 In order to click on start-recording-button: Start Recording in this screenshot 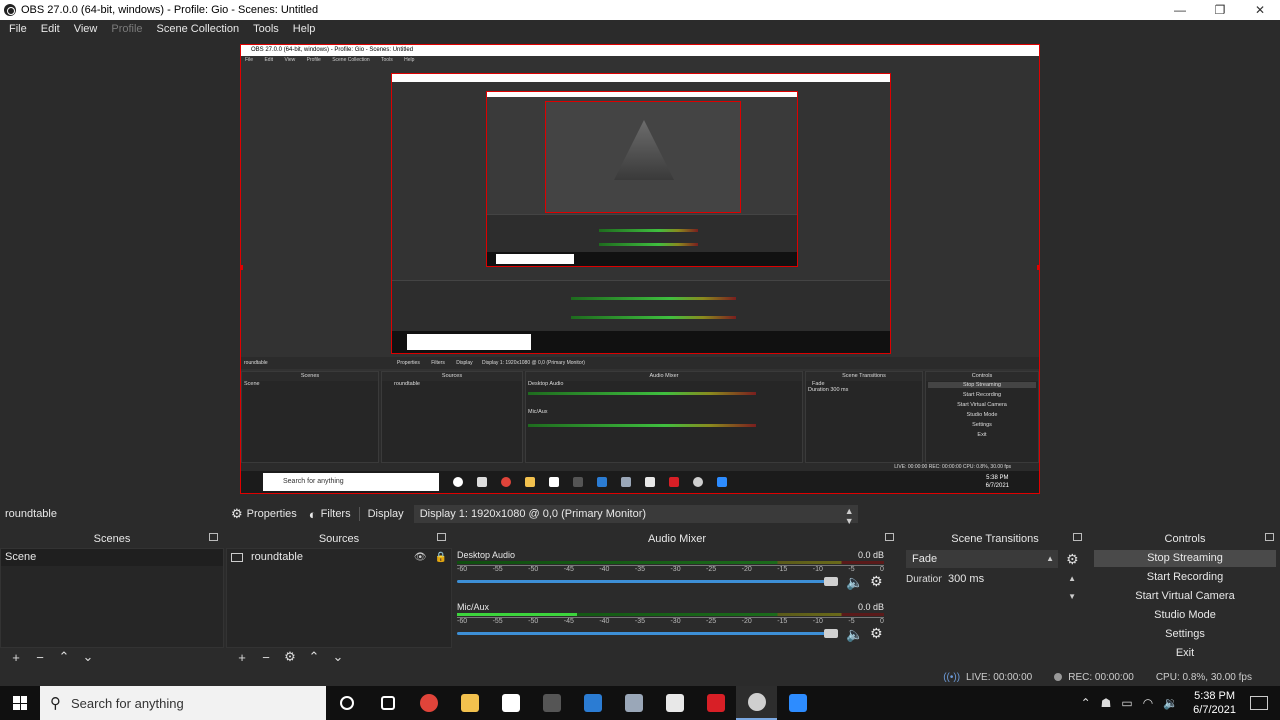, I will do `click(1185, 577)`.